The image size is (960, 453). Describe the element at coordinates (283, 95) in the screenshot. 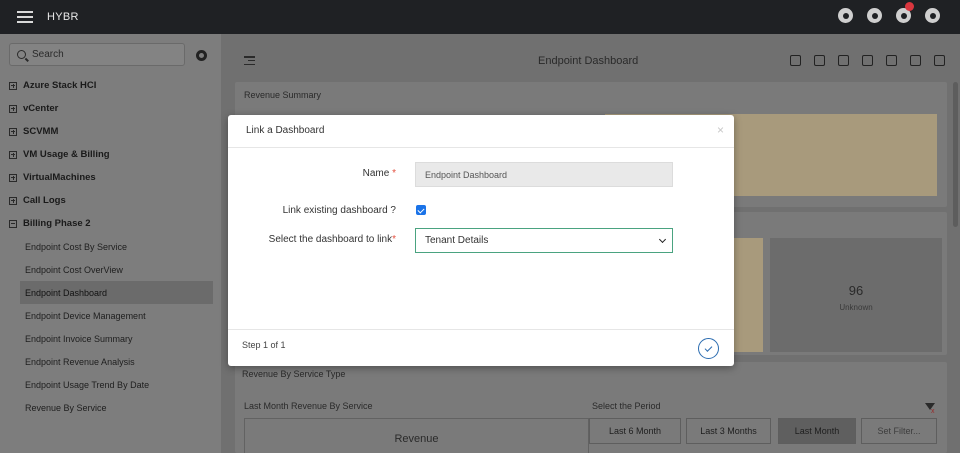

I see `card-title: Revenue Summary` at that location.